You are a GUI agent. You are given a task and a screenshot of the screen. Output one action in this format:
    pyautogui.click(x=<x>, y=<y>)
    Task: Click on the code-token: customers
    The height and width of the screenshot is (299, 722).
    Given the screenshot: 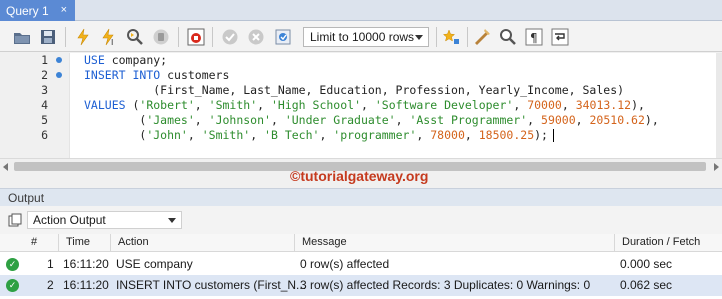 What is the action you would take?
    pyautogui.click(x=195, y=75)
    